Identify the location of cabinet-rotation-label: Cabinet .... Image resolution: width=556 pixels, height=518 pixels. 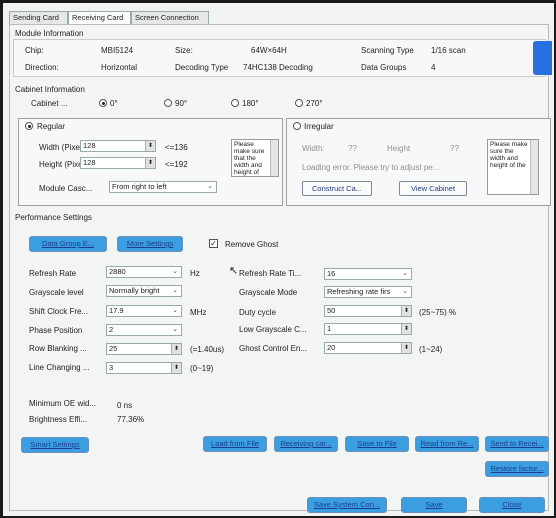
(49, 103).